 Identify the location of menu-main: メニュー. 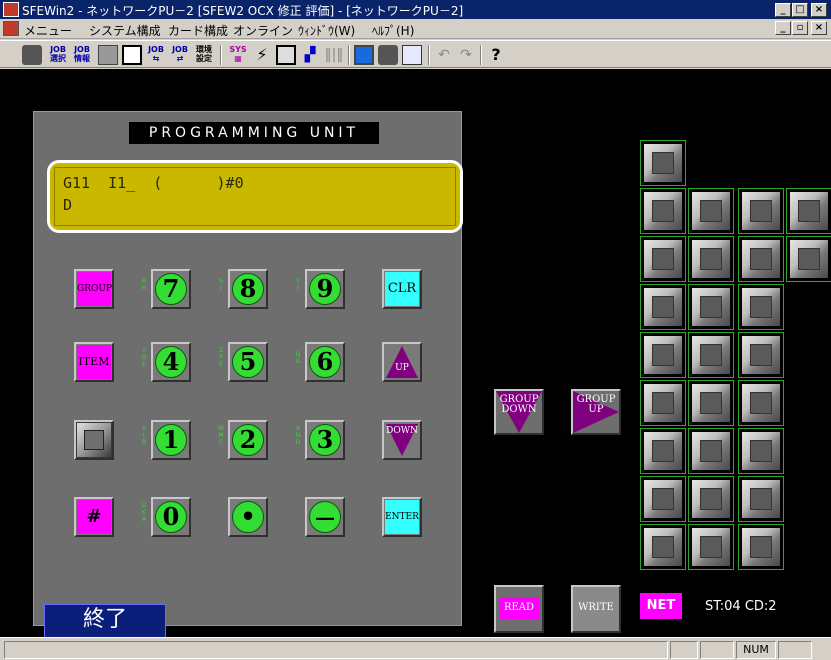
(48, 30).